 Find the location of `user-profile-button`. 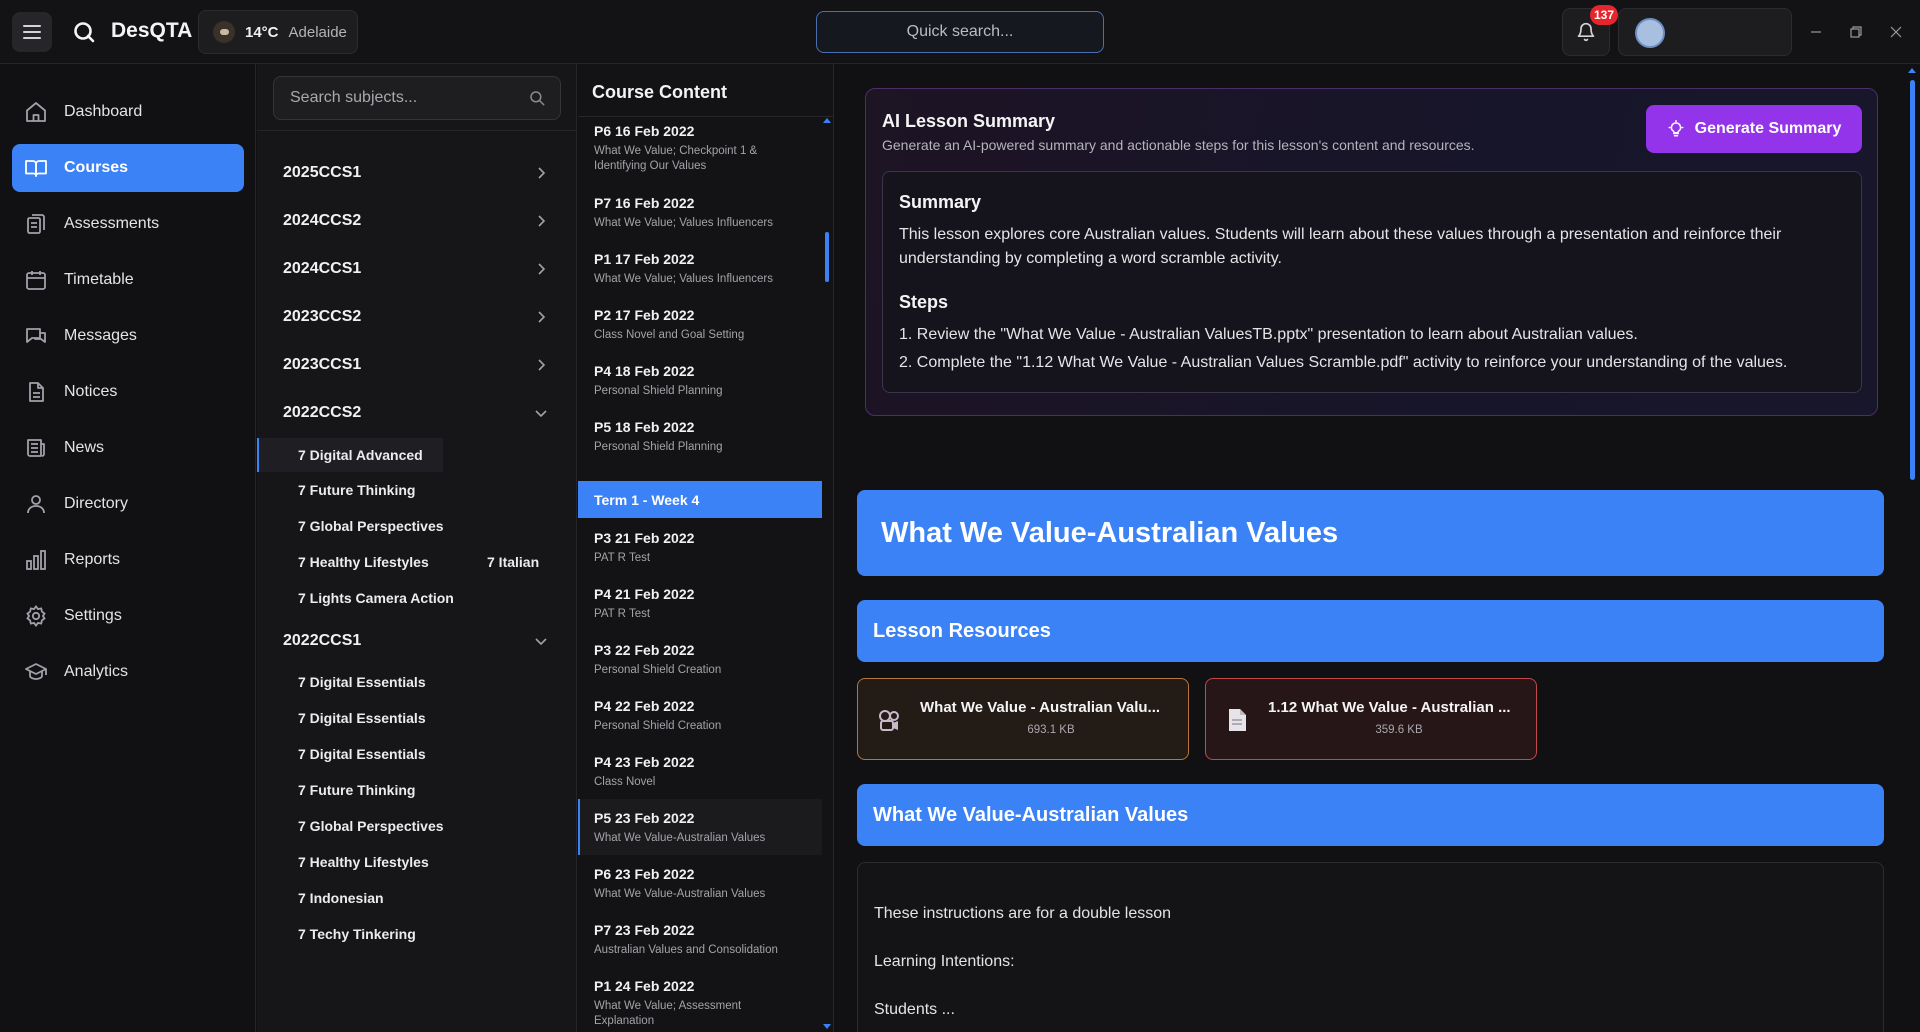

user-profile-button is located at coordinates (1705, 32).